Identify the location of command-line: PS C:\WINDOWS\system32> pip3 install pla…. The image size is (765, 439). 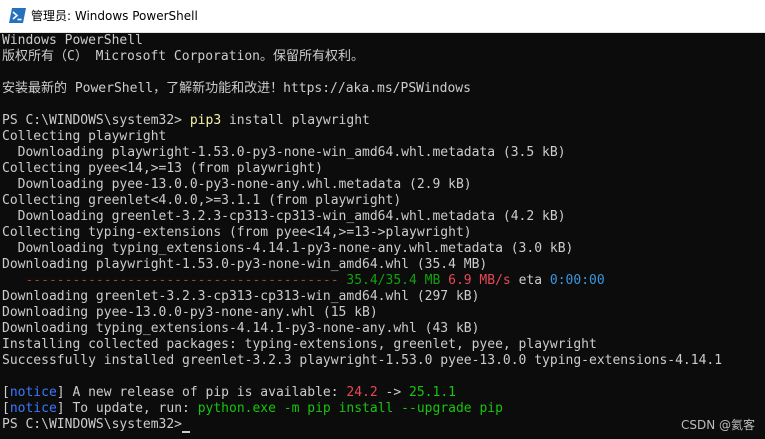
(186, 121).